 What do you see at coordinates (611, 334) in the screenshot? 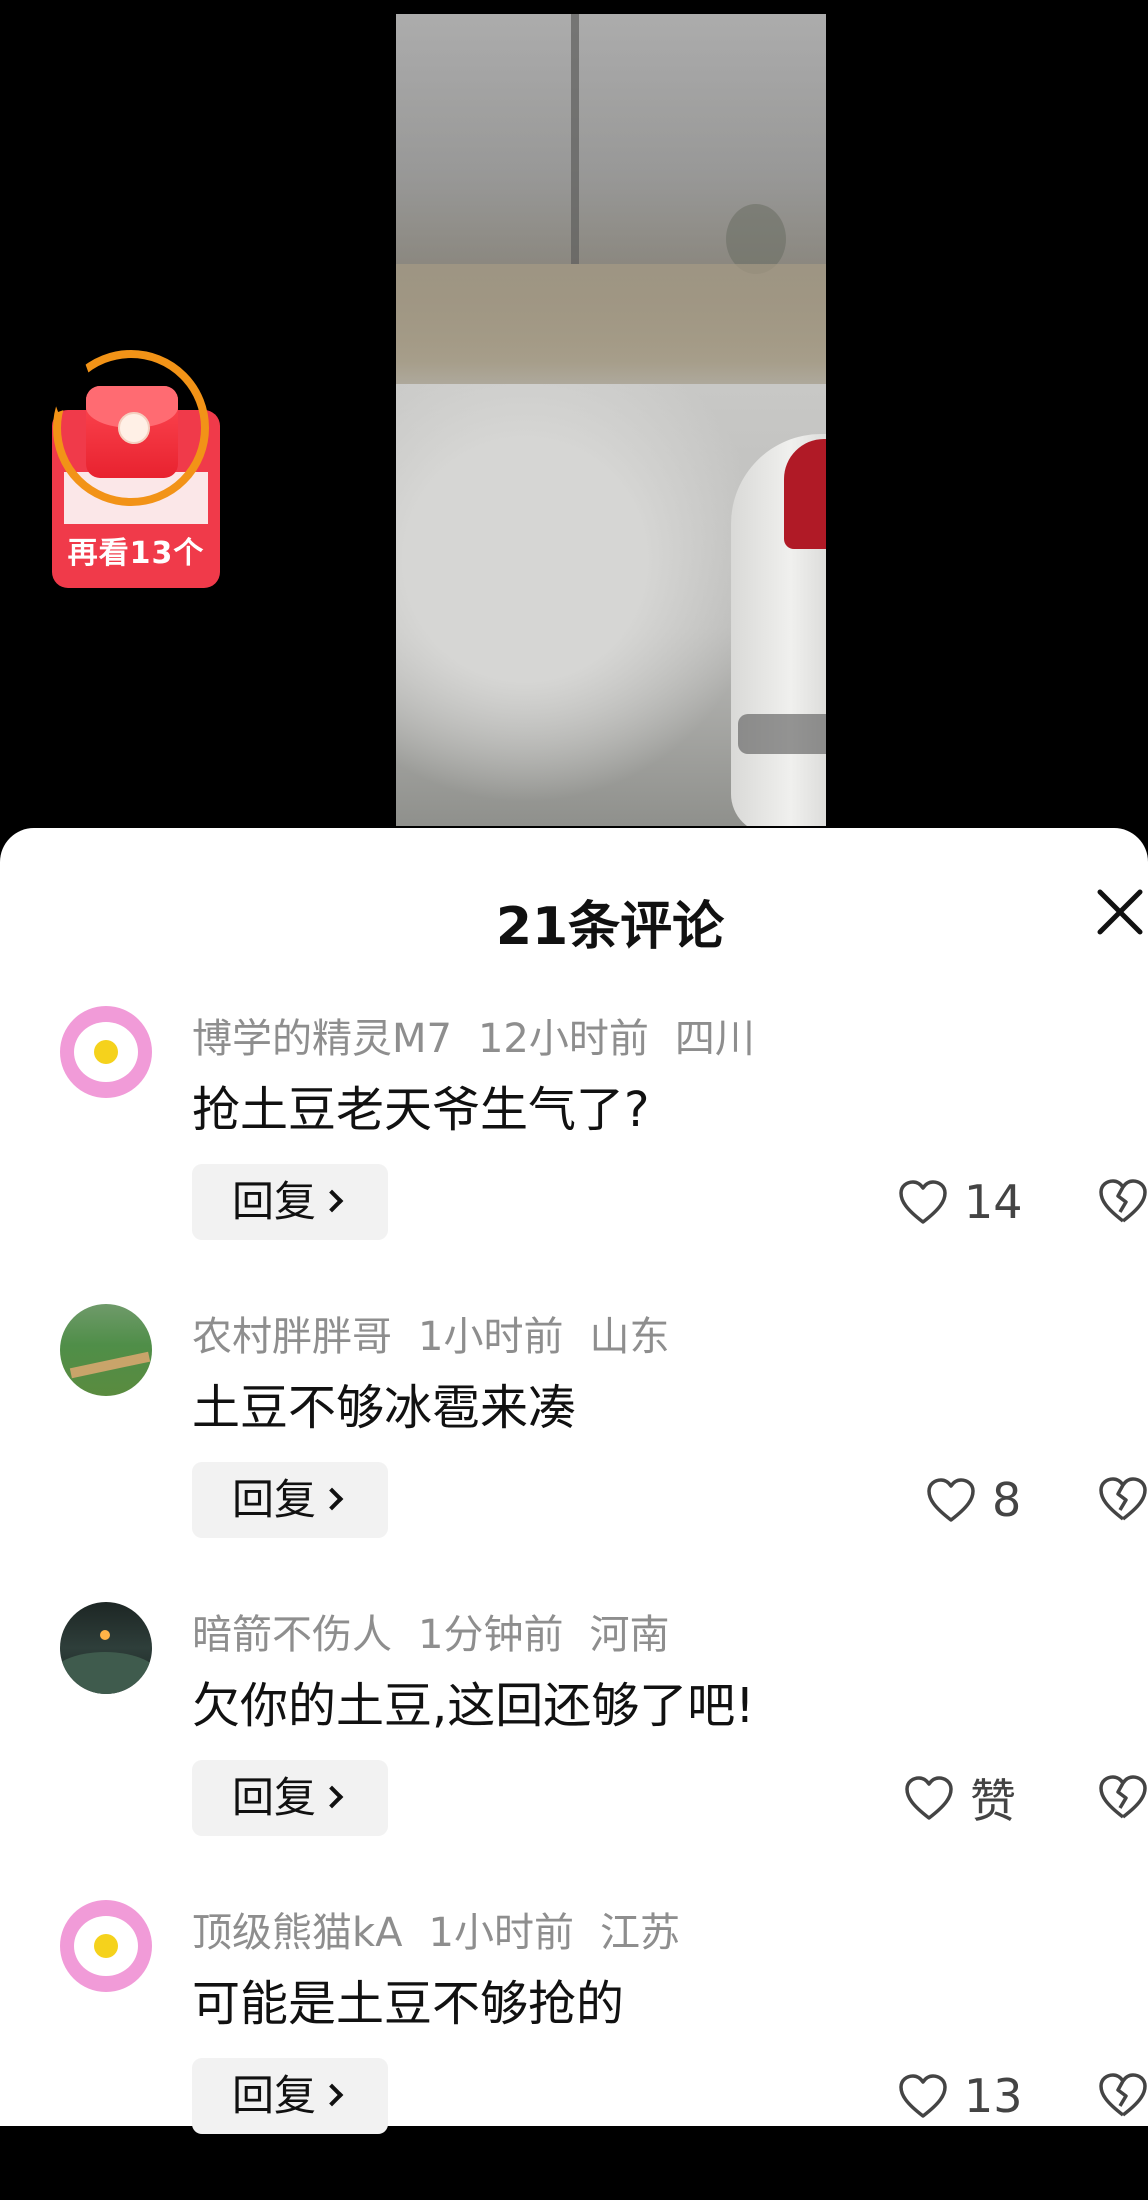
I see `video-grass` at bounding box center [611, 334].